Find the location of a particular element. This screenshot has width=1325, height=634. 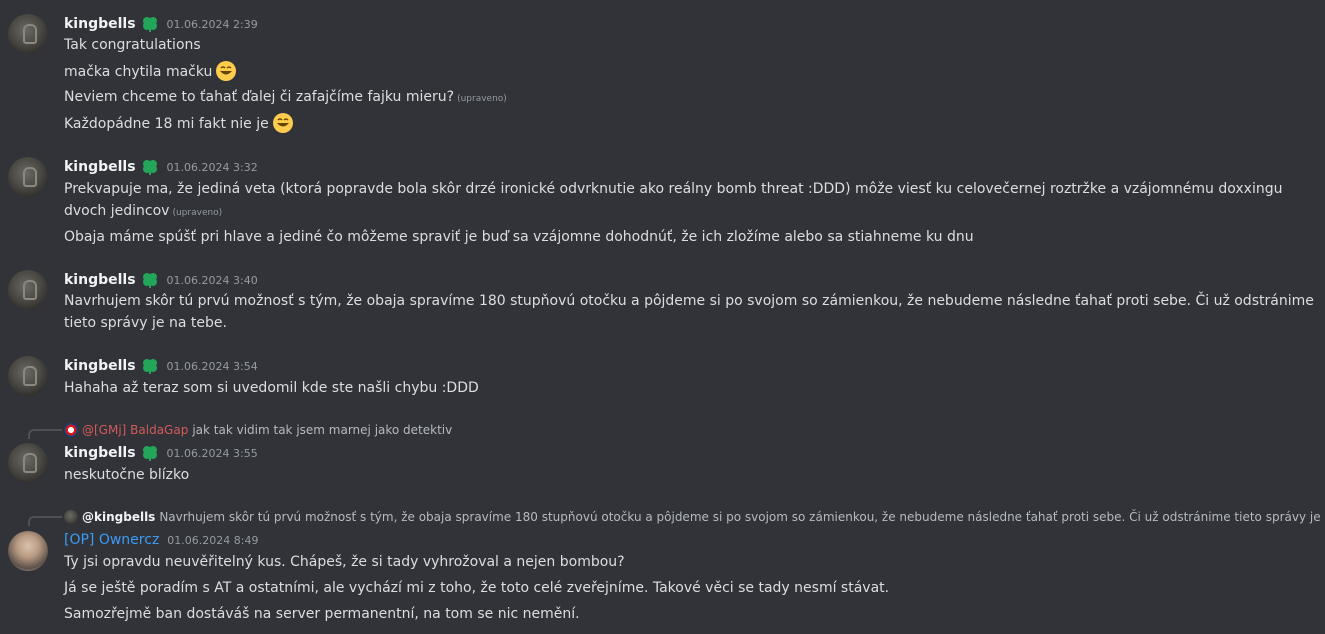

message-header: kingbells 01.06.2024 2:39 is located at coordinates (161, 24).